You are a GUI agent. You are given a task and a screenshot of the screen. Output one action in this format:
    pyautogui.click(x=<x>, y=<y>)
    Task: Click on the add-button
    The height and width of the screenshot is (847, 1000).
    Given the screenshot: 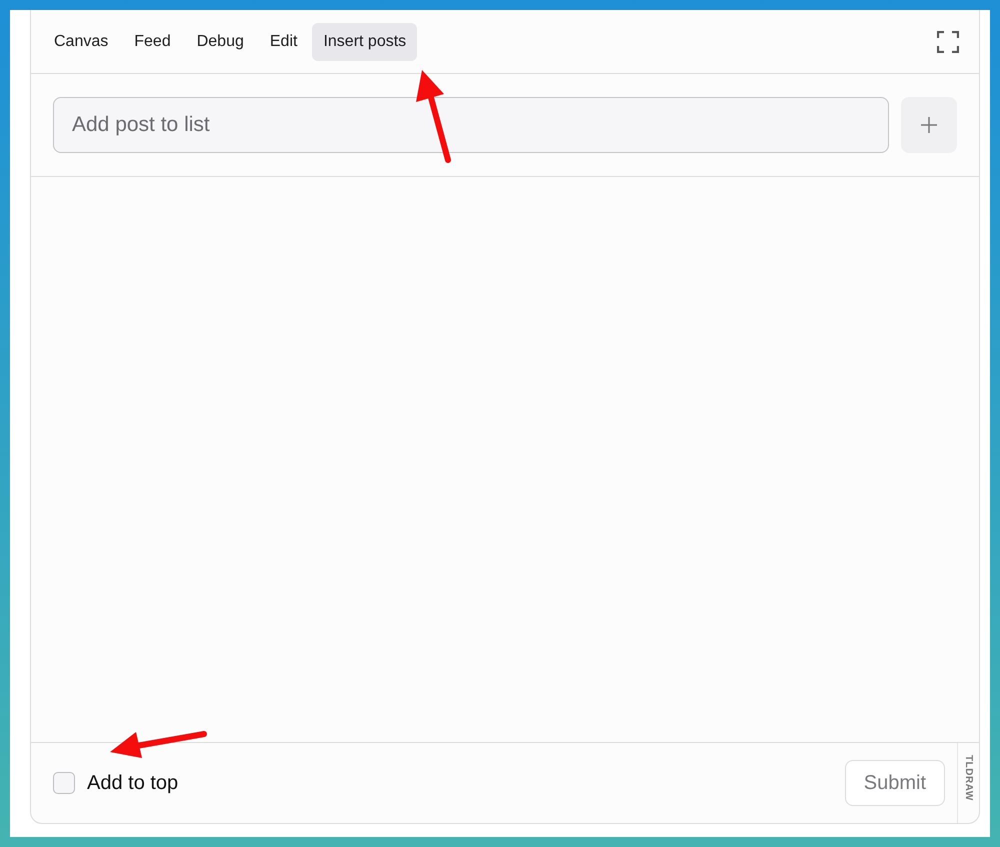 What is the action you would take?
    pyautogui.click(x=929, y=125)
    